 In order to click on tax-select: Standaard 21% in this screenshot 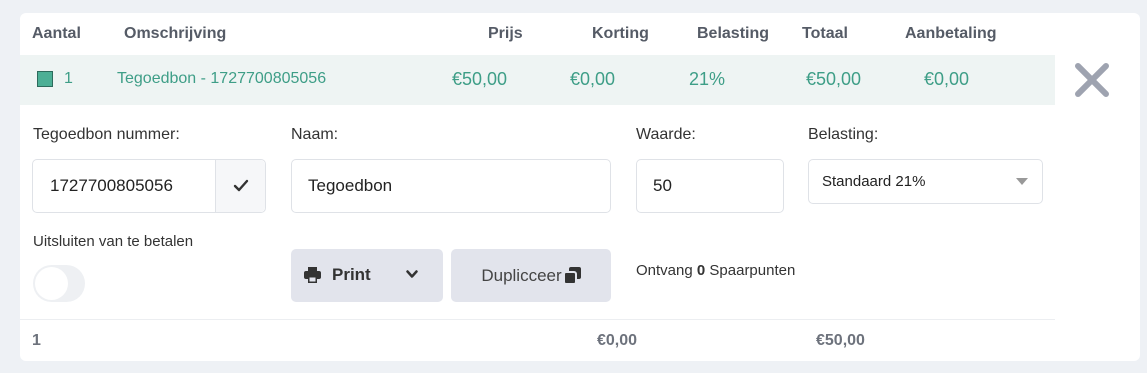, I will do `click(925, 181)`.